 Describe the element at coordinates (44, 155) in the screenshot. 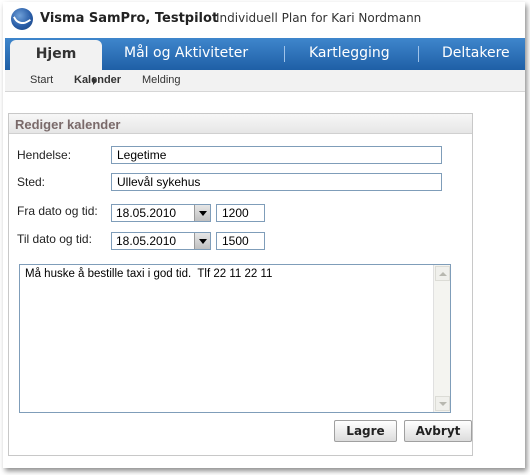

I see `event-label: Hendelse:` at that location.